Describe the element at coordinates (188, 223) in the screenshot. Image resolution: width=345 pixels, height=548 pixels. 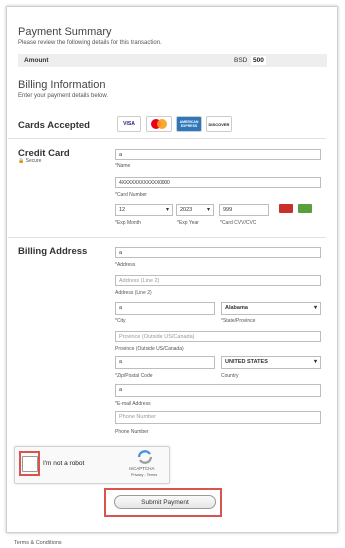
I see `exp-year-caption: *Exp Year` at that location.